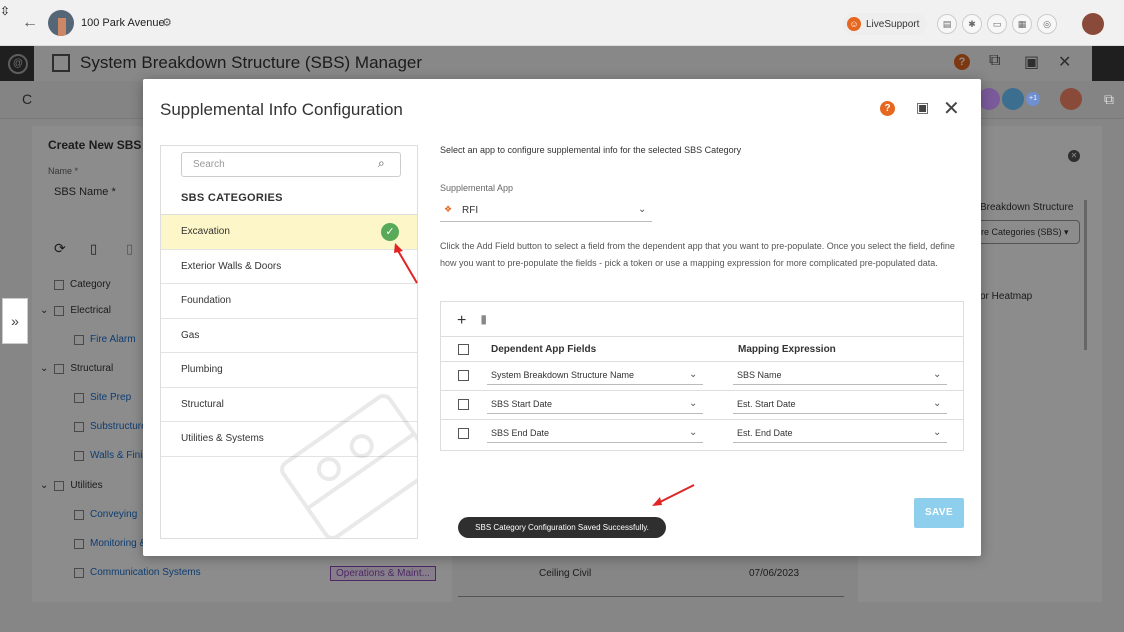 The image size is (1124, 632). What do you see at coordinates (951, 108) in the screenshot?
I see `close-icon: ✕` at bounding box center [951, 108].